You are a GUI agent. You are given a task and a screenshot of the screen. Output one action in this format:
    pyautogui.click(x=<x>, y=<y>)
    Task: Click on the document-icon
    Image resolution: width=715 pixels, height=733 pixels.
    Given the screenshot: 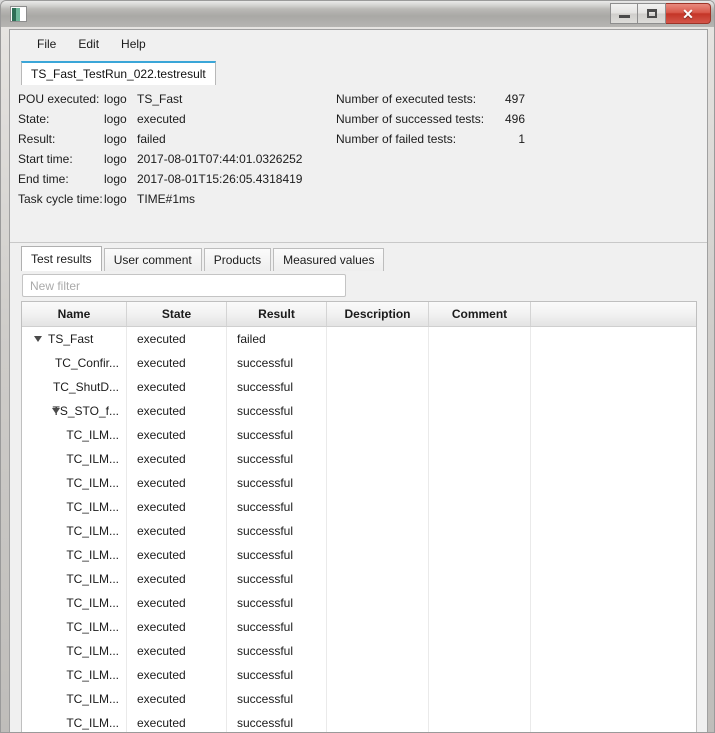 What is the action you would take?
    pyautogui.click(x=18, y=14)
    